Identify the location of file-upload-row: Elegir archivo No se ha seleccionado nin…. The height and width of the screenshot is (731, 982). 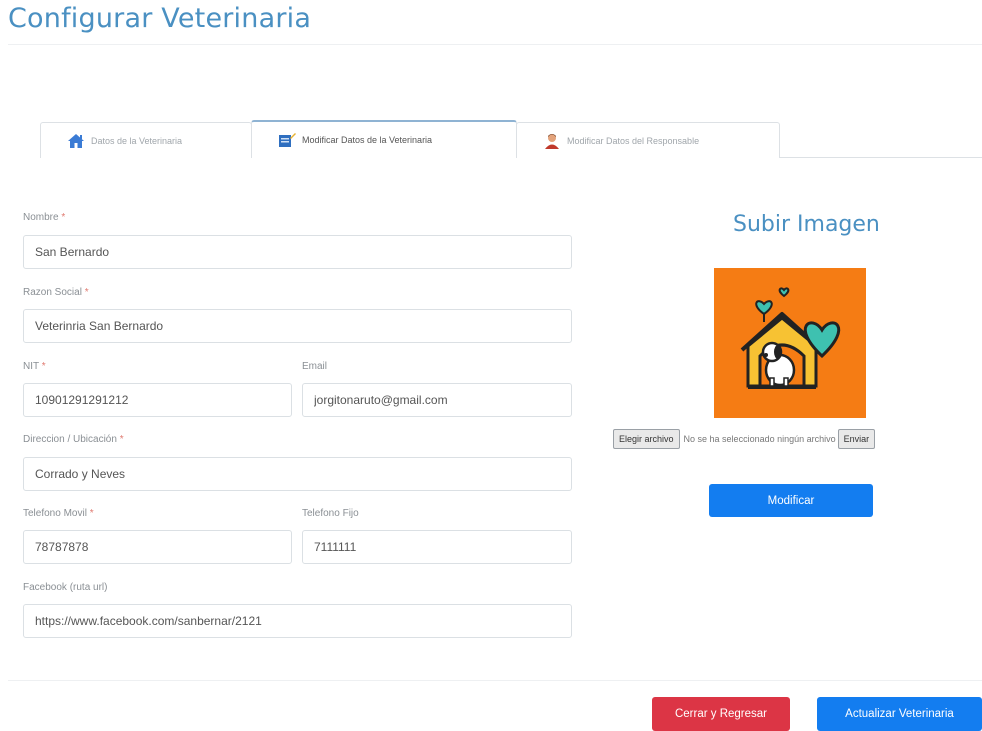
(744, 439).